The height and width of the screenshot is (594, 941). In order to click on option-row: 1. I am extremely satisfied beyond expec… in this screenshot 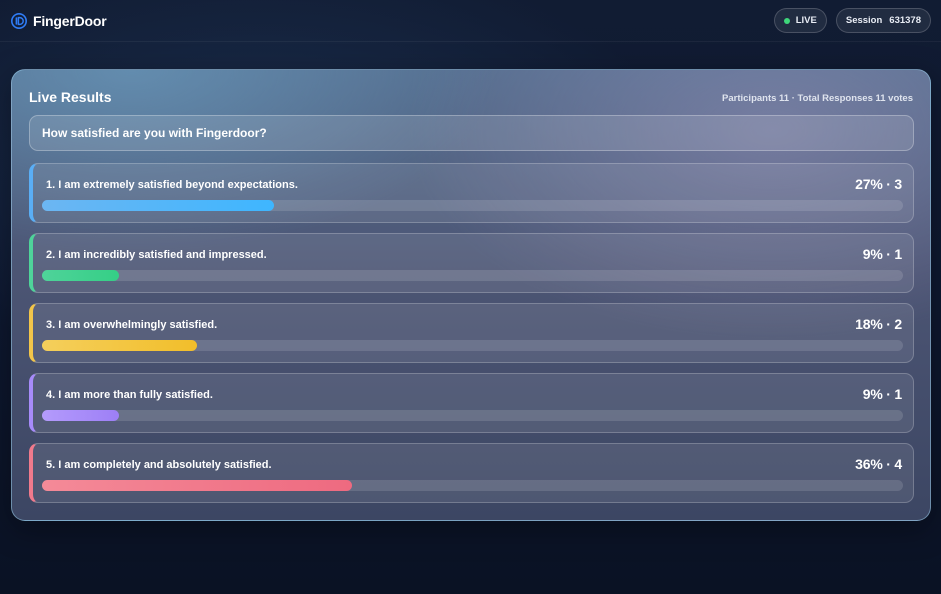, I will do `click(471, 193)`.